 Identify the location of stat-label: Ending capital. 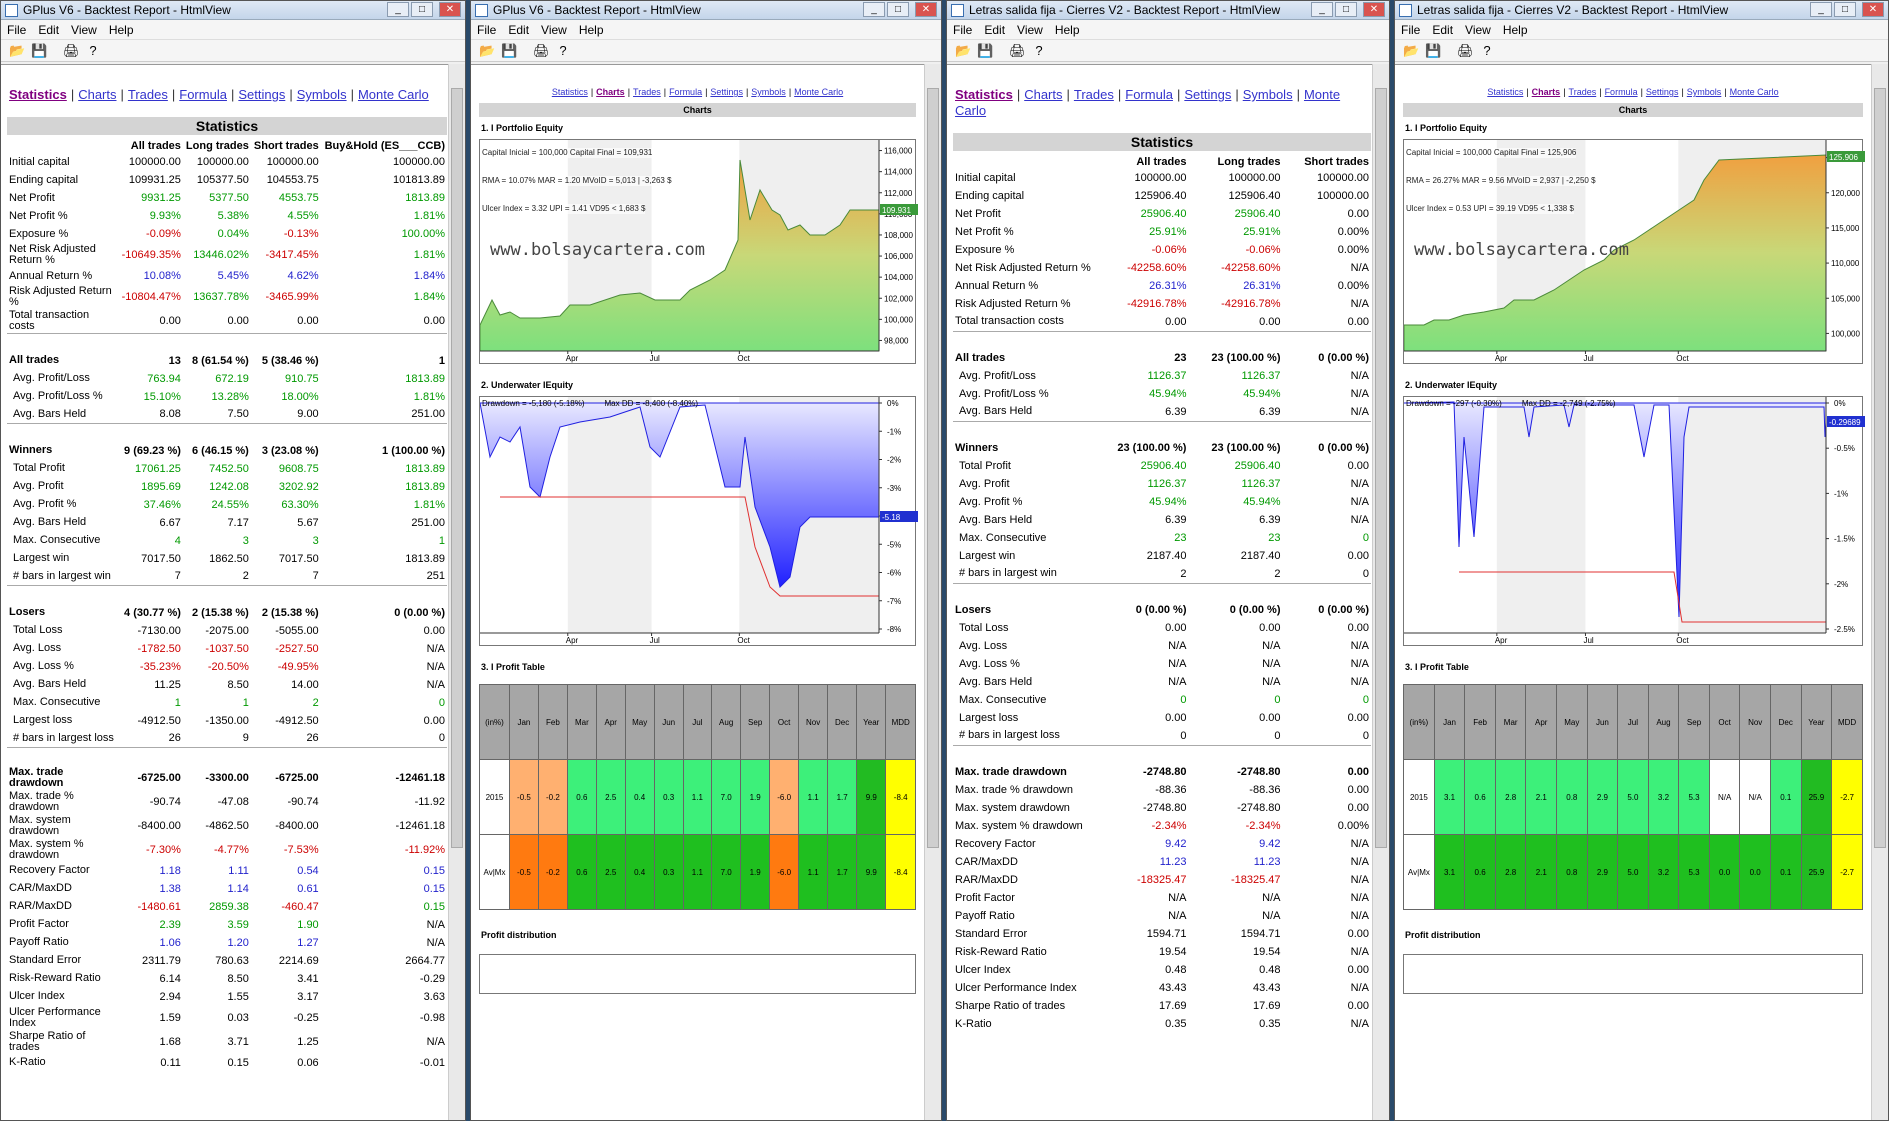
(44, 179).